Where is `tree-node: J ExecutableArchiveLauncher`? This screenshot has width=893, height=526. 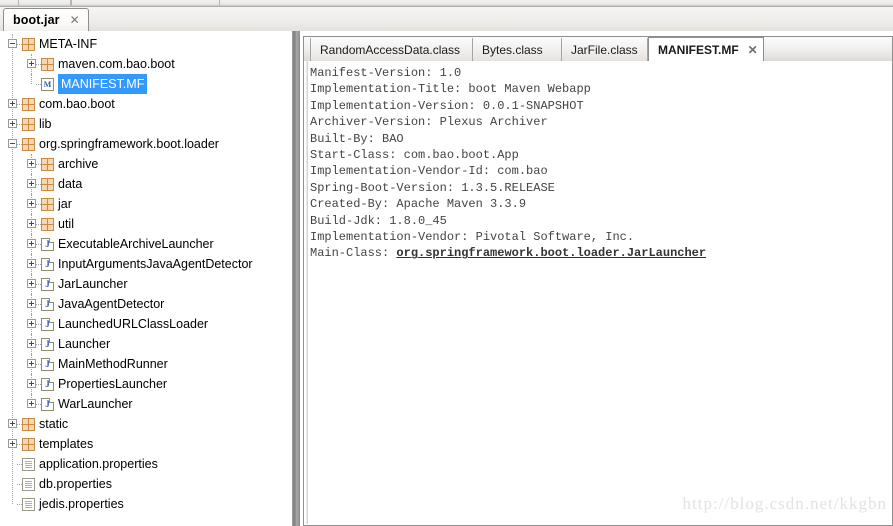 tree-node: J ExecutableArchiveLauncher is located at coordinates (144, 244).